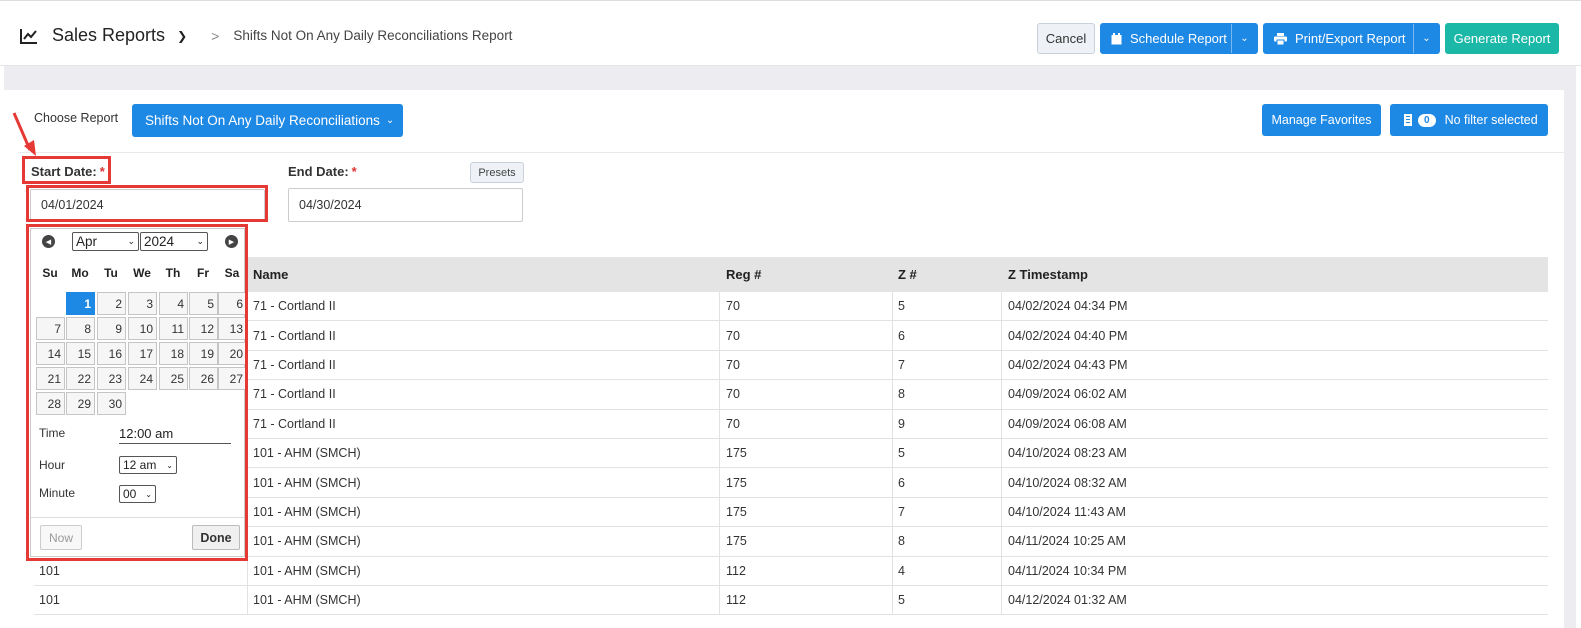  Describe the element at coordinates (405, 205) in the screenshot. I see `end-date-input: 04/30/2024` at that location.